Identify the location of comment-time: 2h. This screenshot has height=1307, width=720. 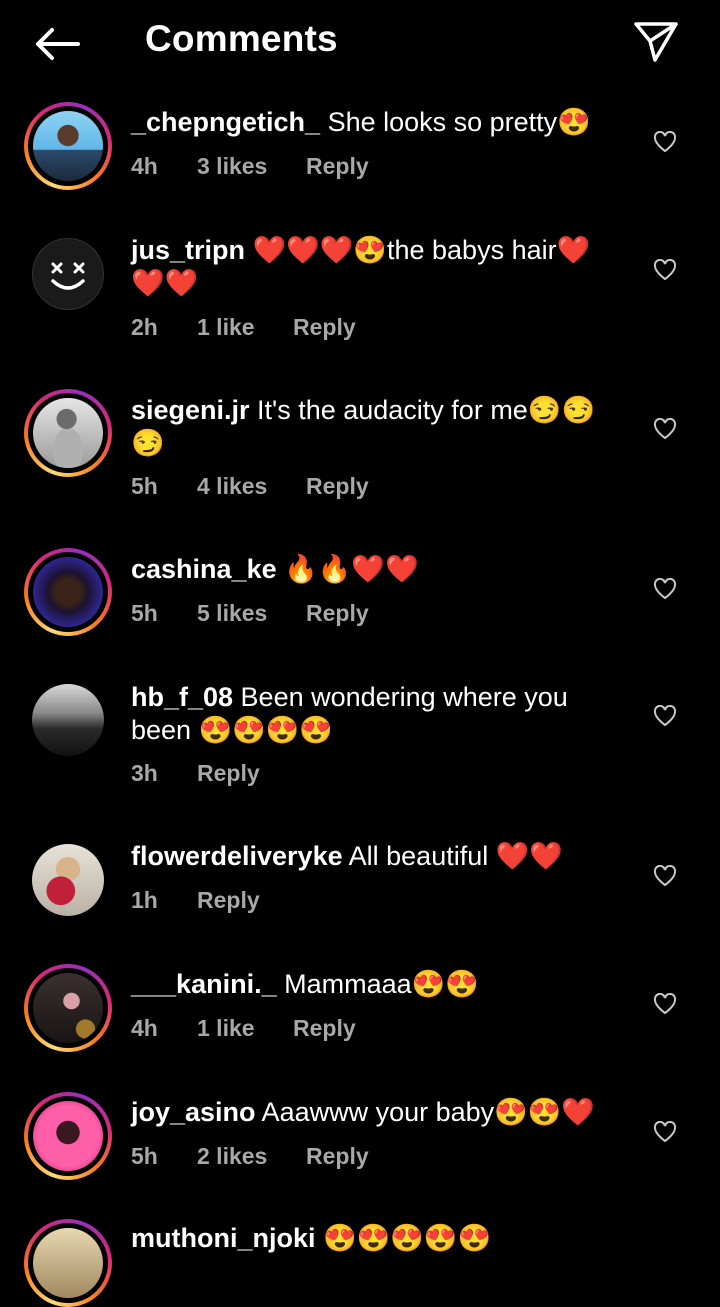
(144, 327).